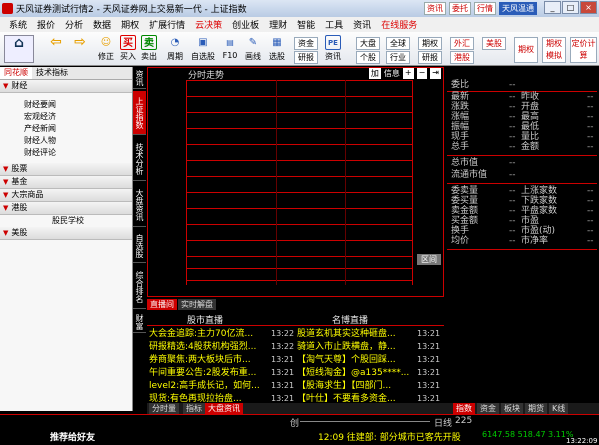 Image resolution: width=599 pixels, height=445 pixels. Describe the element at coordinates (306, 24) in the screenshot. I see `menu-smart: 智能` at that location.